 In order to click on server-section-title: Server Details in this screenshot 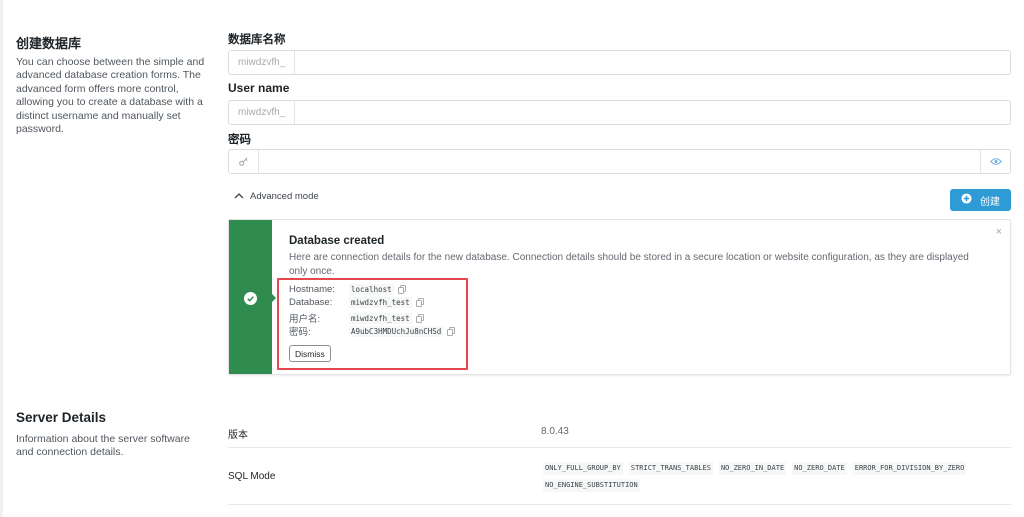, I will do `click(61, 417)`.